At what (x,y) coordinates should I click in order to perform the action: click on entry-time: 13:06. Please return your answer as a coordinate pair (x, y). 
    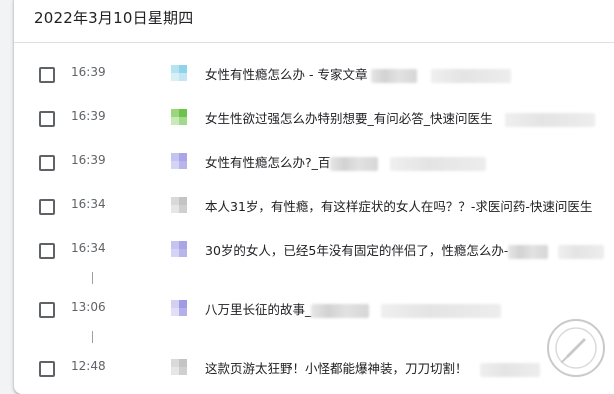
    Looking at the image, I should click on (88, 307).